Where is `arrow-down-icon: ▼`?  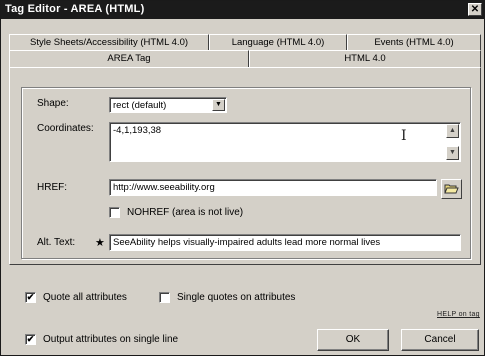 arrow-down-icon: ▼ is located at coordinates (452, 153).